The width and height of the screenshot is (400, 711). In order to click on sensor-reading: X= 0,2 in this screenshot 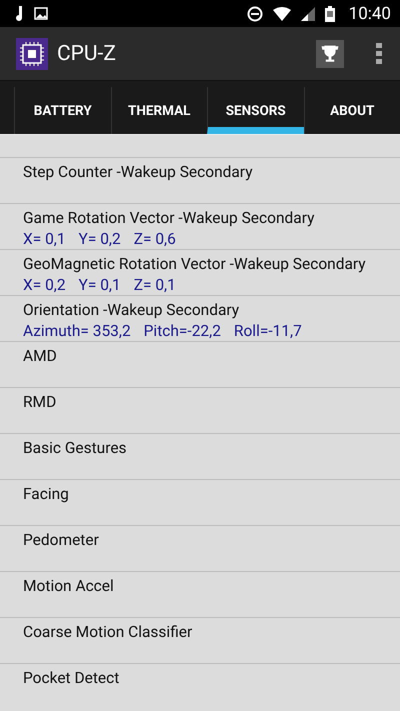, I will do `click(44, 285)`.